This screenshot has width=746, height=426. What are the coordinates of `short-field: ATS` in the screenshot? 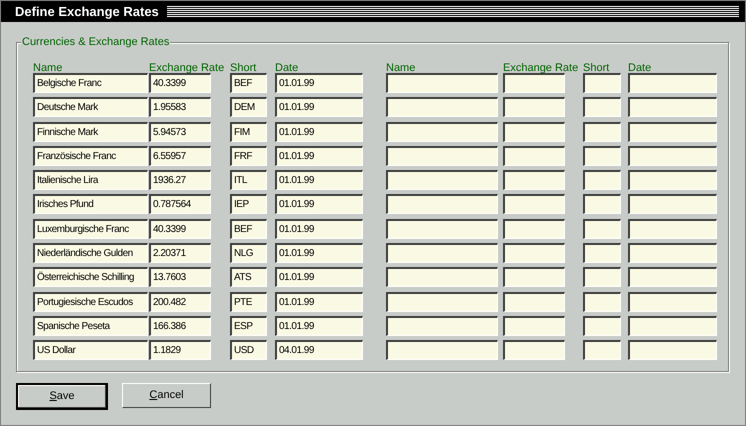 It's located at (248, 277).